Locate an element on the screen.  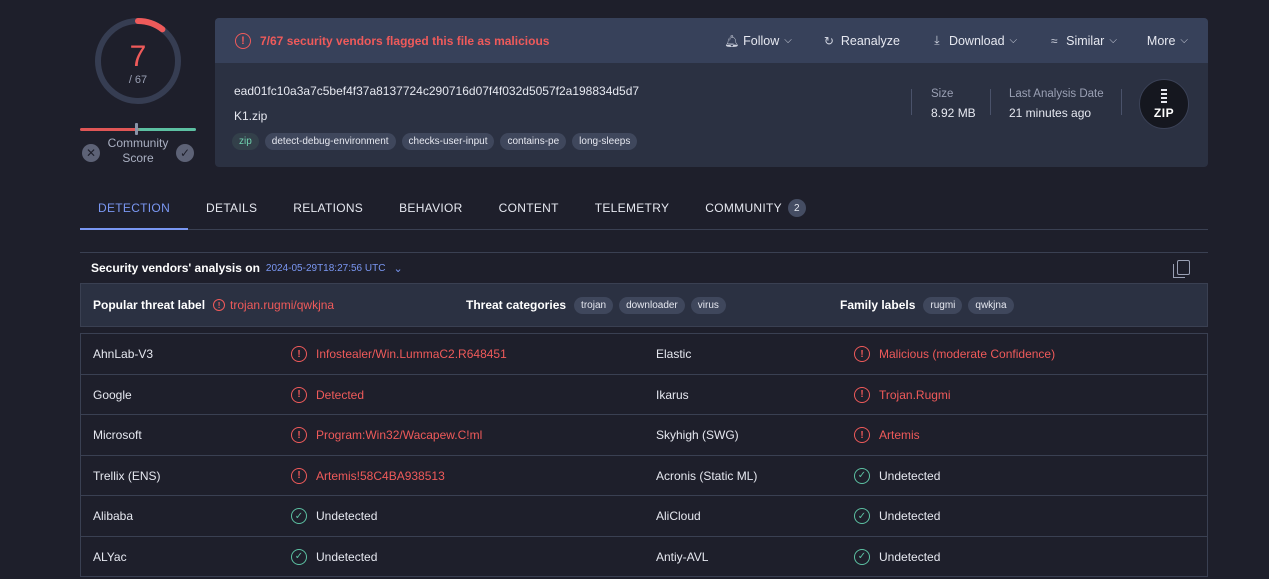
vendor-name: ALYac is located at coordinates (110, 556).